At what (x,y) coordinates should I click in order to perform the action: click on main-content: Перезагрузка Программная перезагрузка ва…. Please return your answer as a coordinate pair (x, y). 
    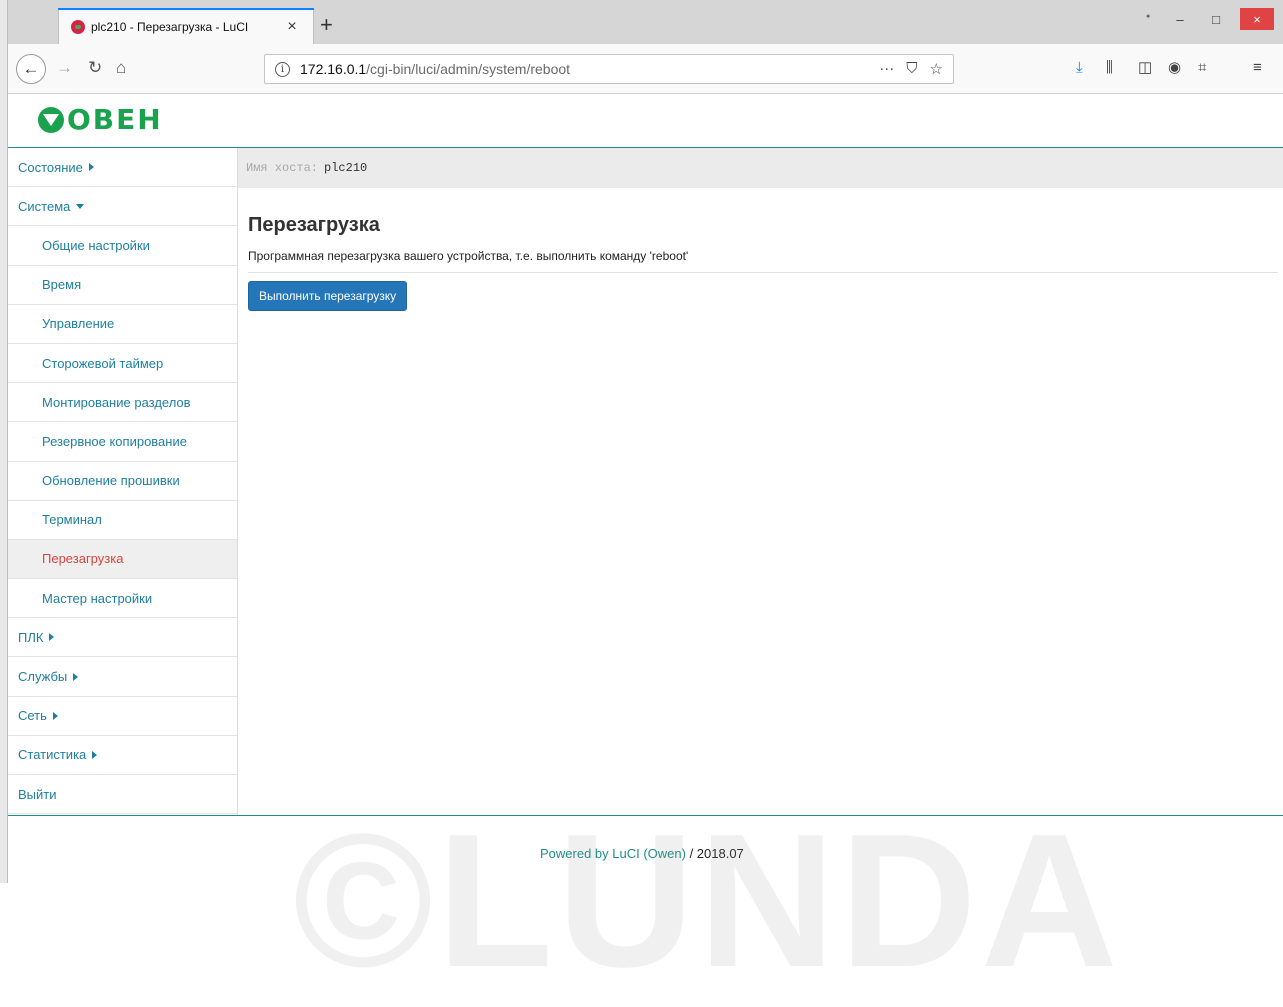
    Looking at the image, I should click on (763, 249).